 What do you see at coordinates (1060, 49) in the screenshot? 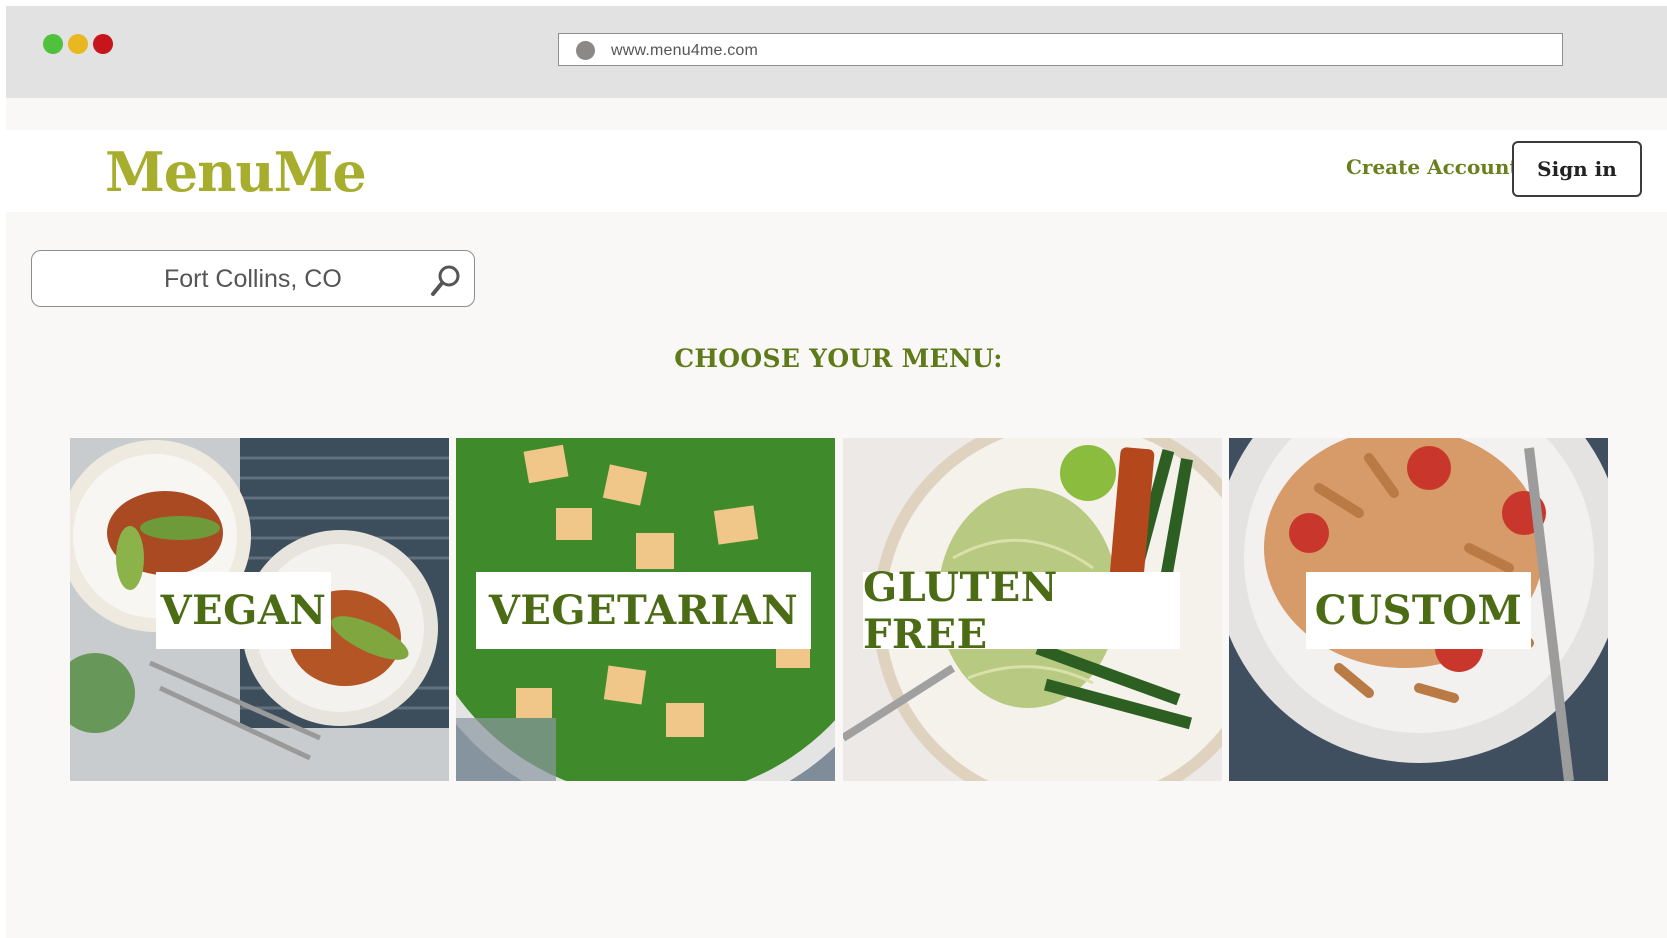
I see `address-bar: www.menu4me.com` at bounding box center [1060, 49].